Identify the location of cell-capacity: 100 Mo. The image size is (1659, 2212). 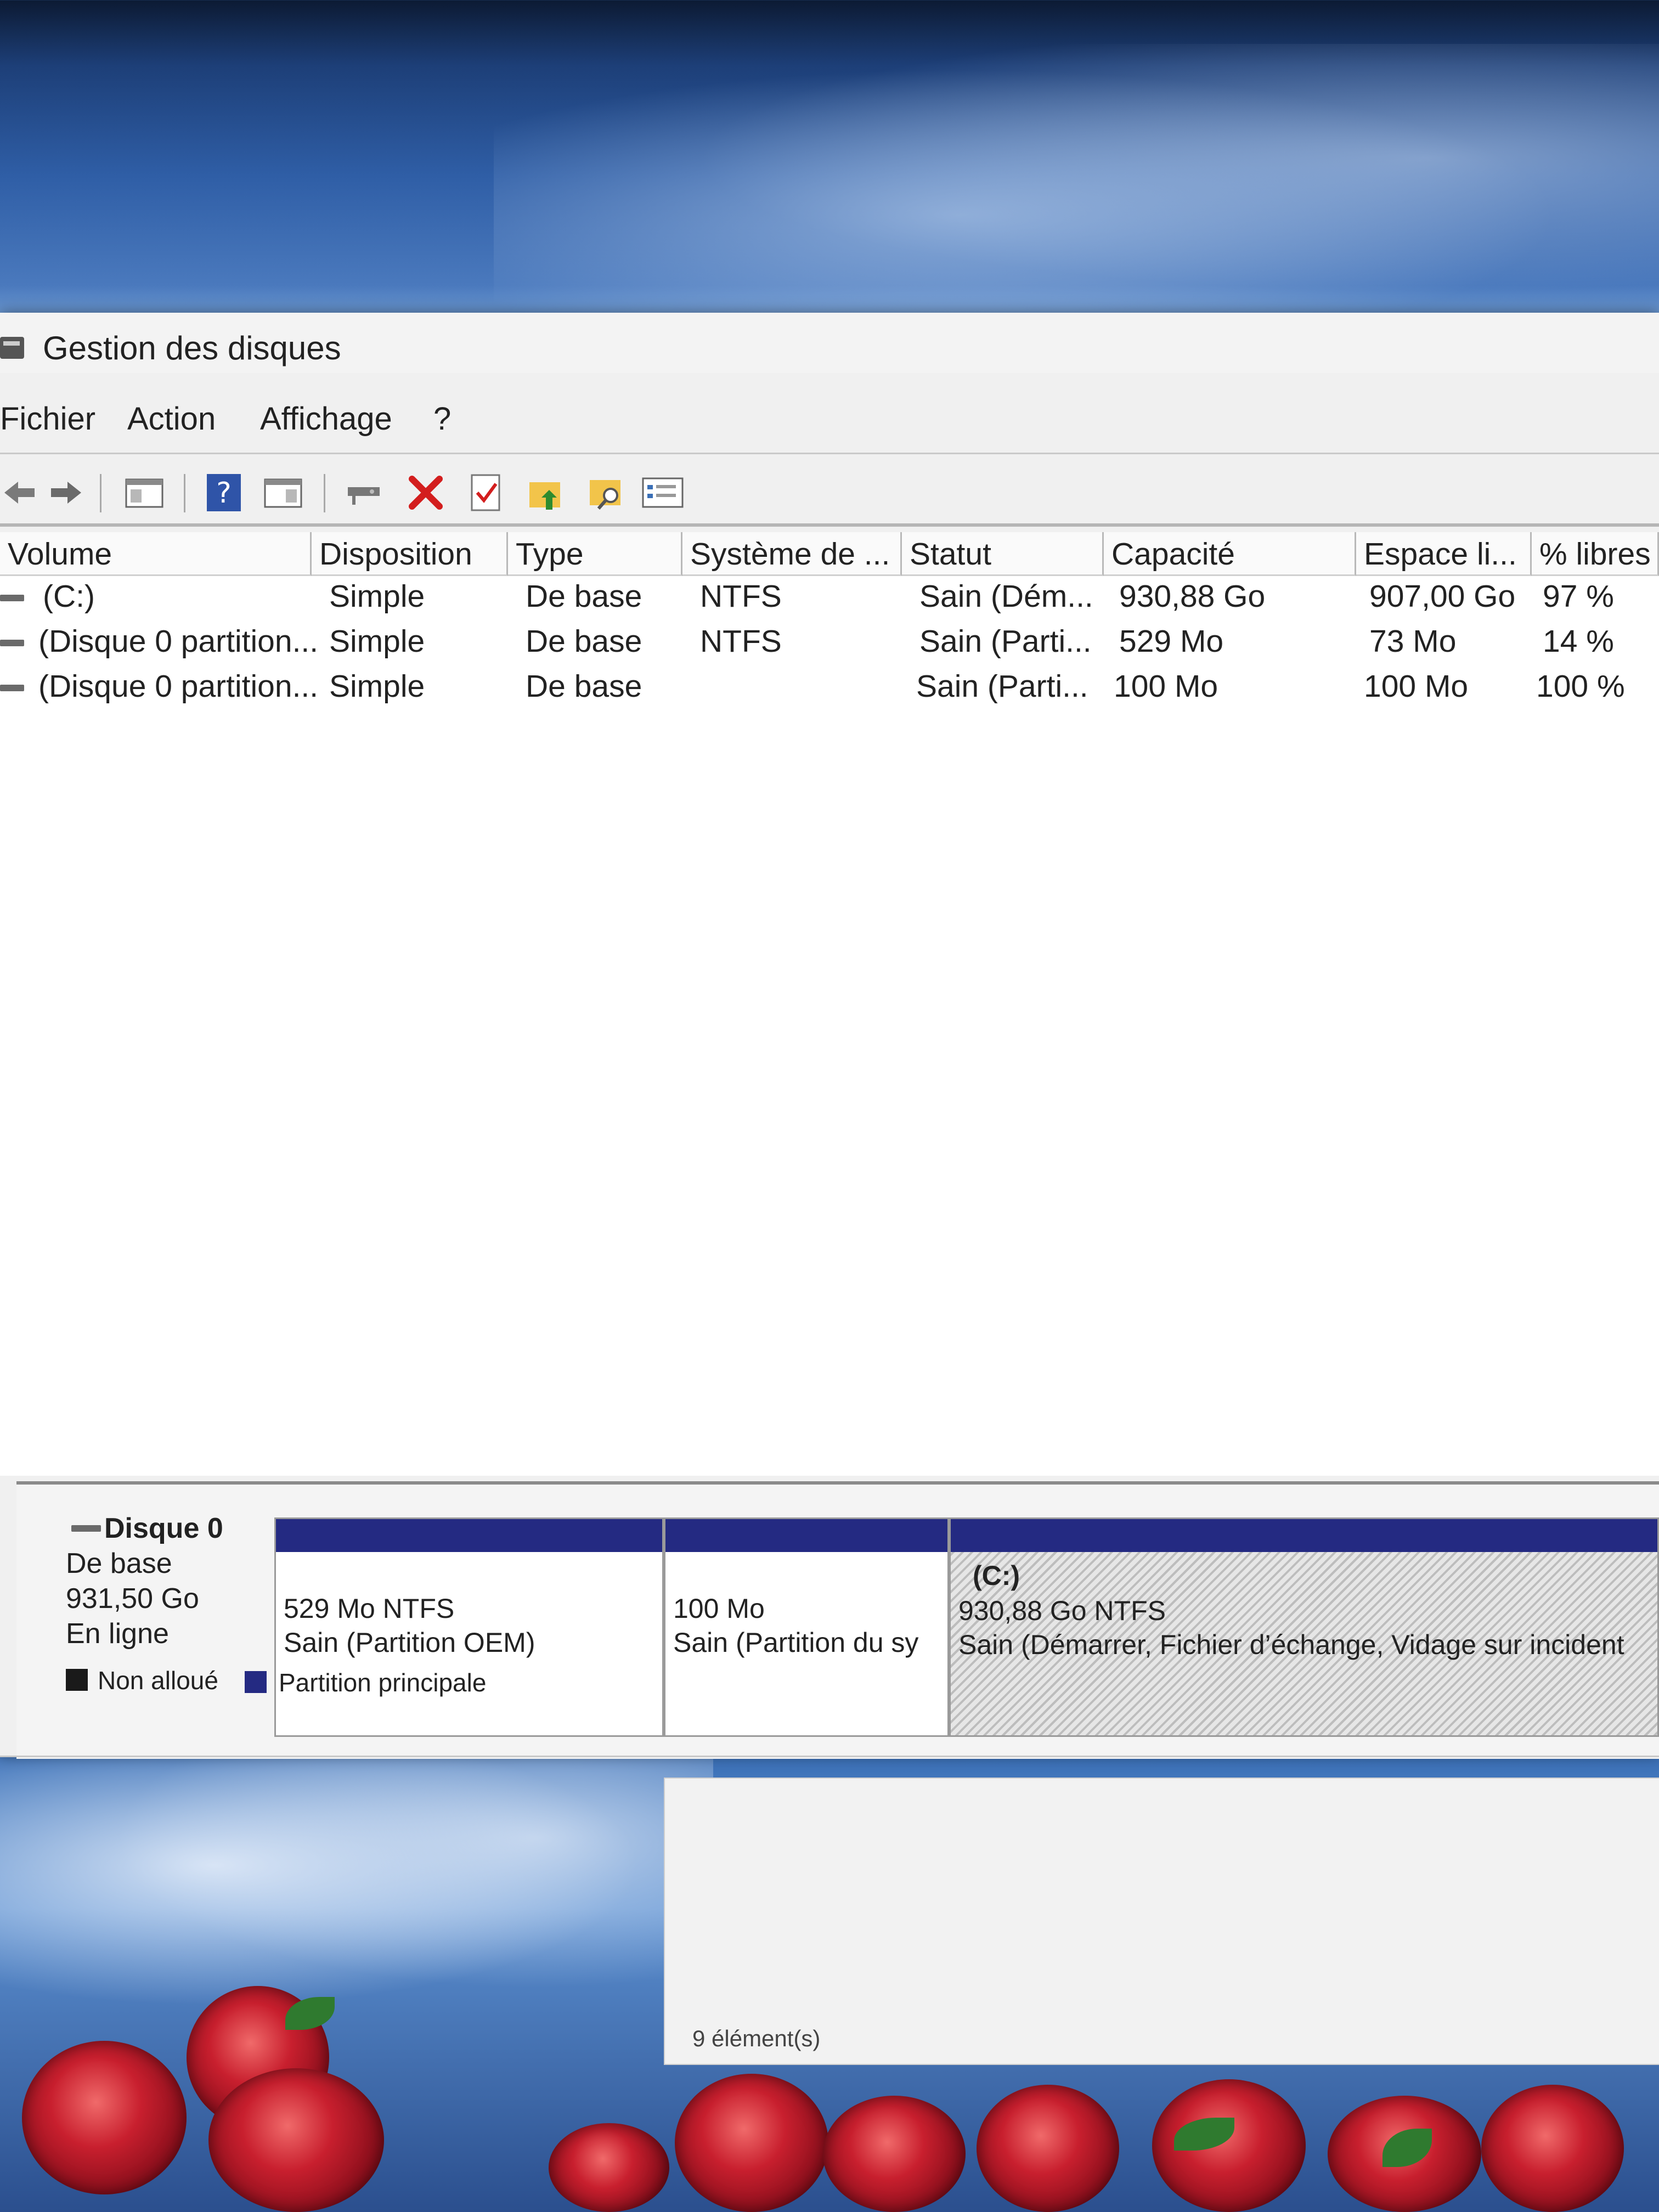
(1166, 687).